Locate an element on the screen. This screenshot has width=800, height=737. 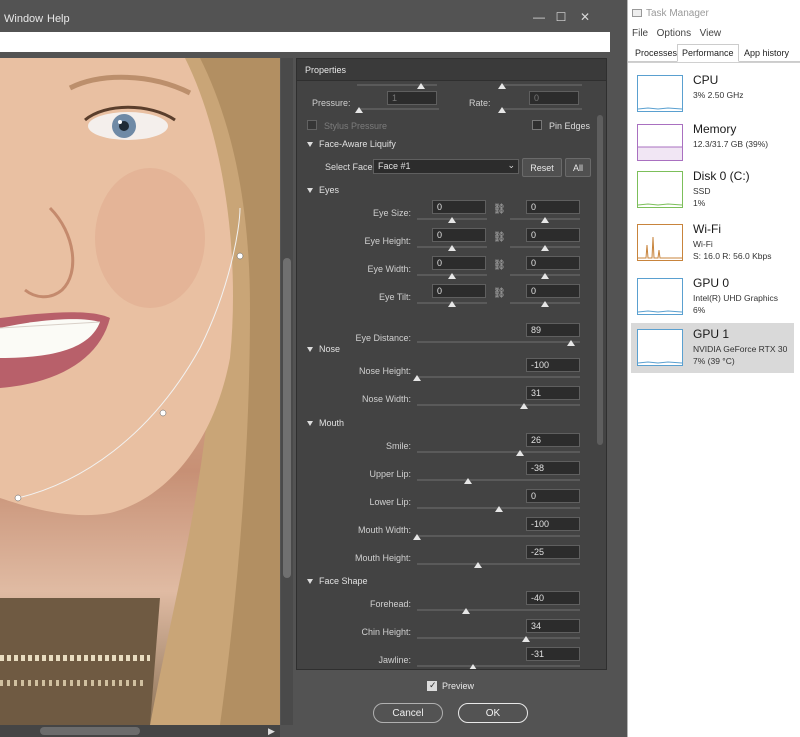
nose-height-value: -100 is located at coordinates (553, 365).